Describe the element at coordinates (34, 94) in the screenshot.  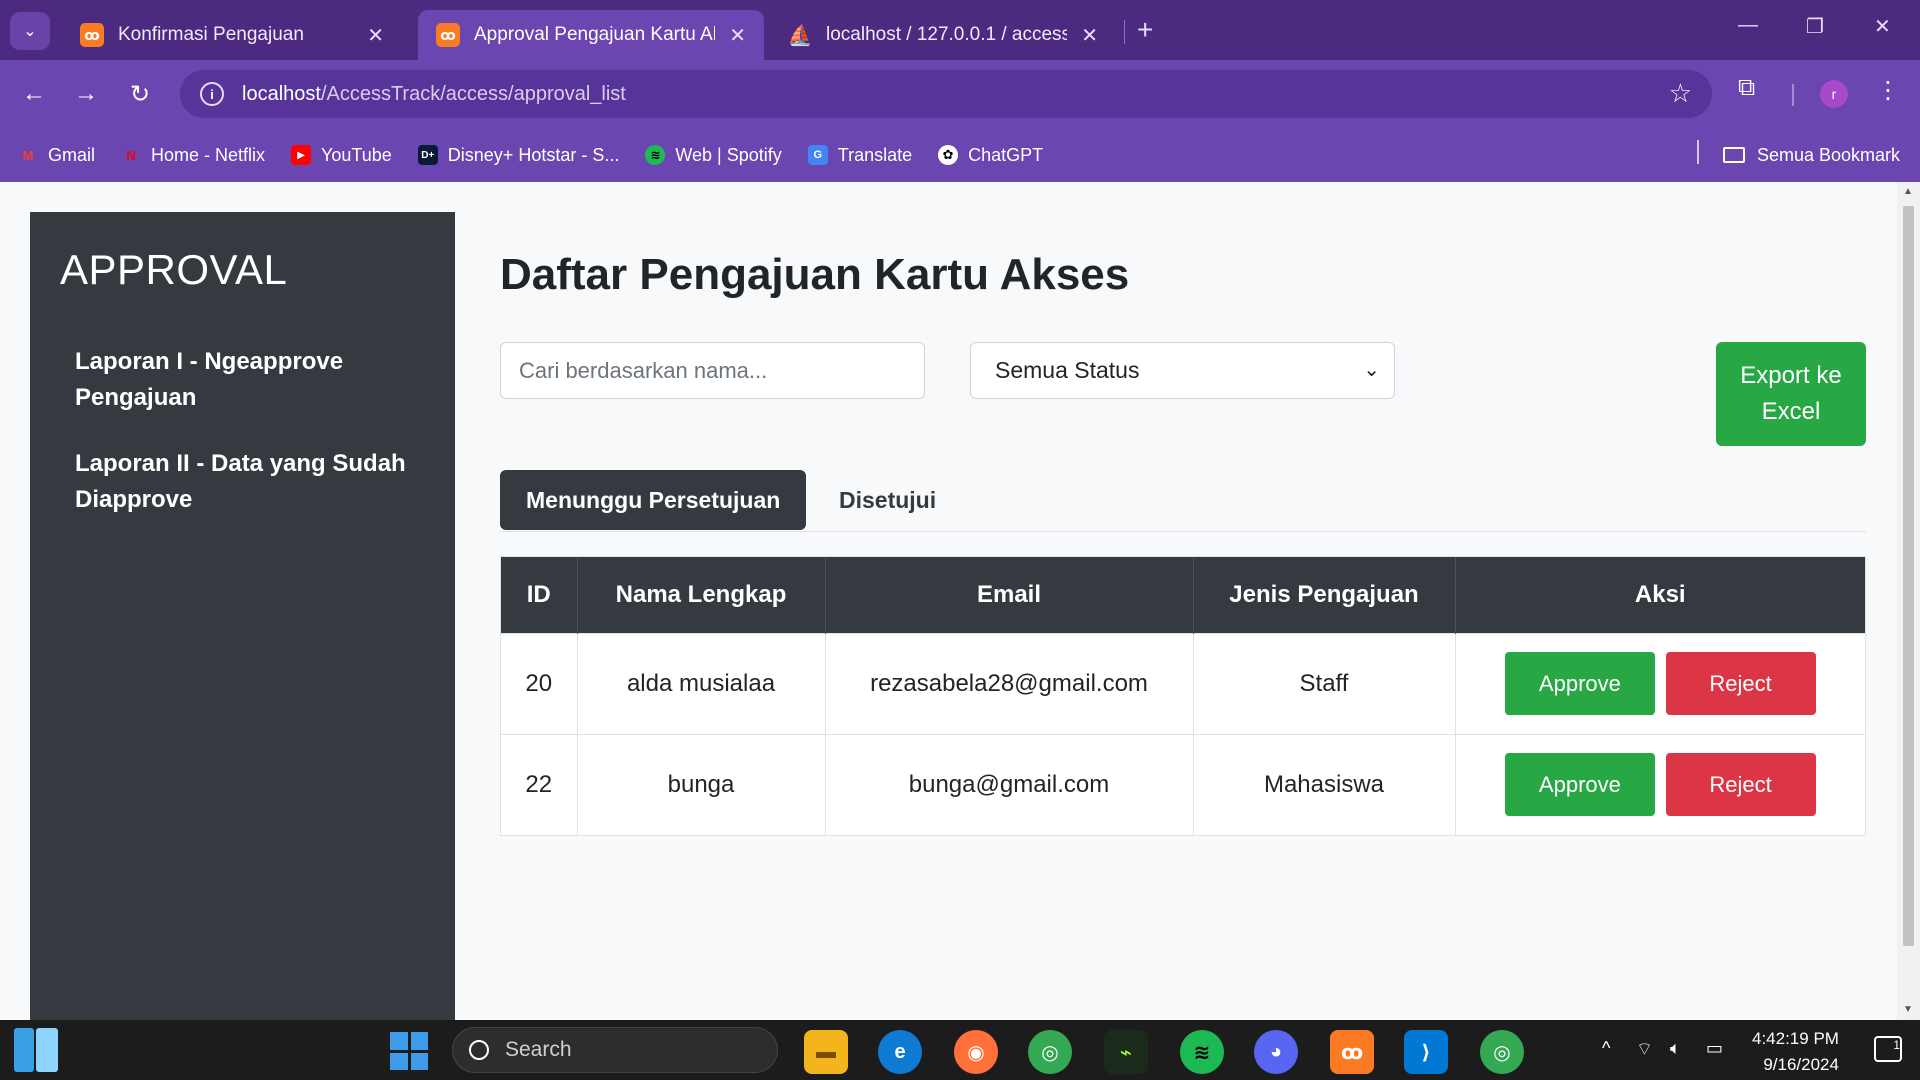
I see `back-icon: ←` at that location.